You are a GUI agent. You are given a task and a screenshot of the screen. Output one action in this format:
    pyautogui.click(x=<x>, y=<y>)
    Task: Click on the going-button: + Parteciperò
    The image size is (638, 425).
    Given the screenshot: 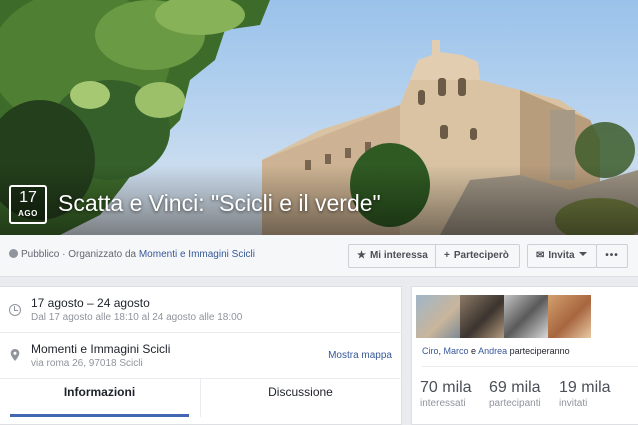 What is the action you would take?
    pyautogui.click(x=477, y=256)
    